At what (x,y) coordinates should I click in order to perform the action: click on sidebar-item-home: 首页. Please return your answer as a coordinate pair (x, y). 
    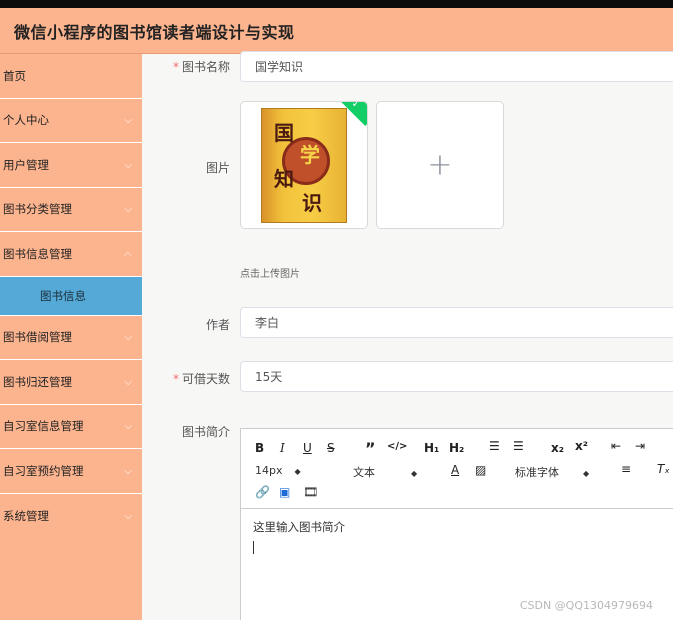
    Looking at the image, I should click on (71, 76).